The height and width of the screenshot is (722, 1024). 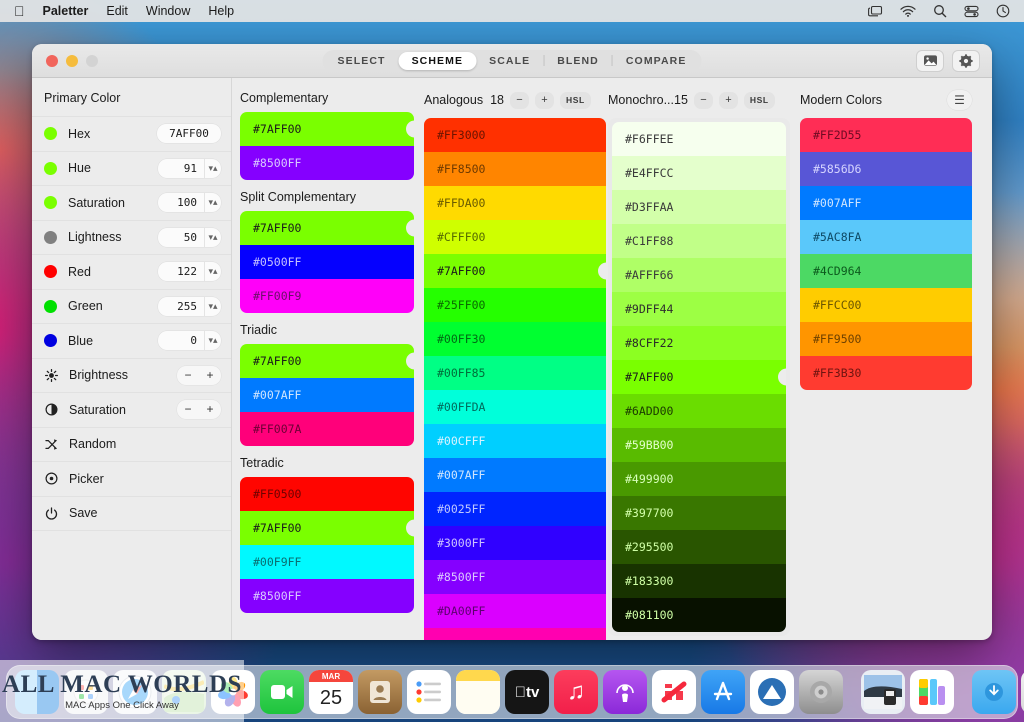 What do you see at coordinates (674, 692) in the screenshot?
I see `dock-item-news` at bounding box center [674, 692].